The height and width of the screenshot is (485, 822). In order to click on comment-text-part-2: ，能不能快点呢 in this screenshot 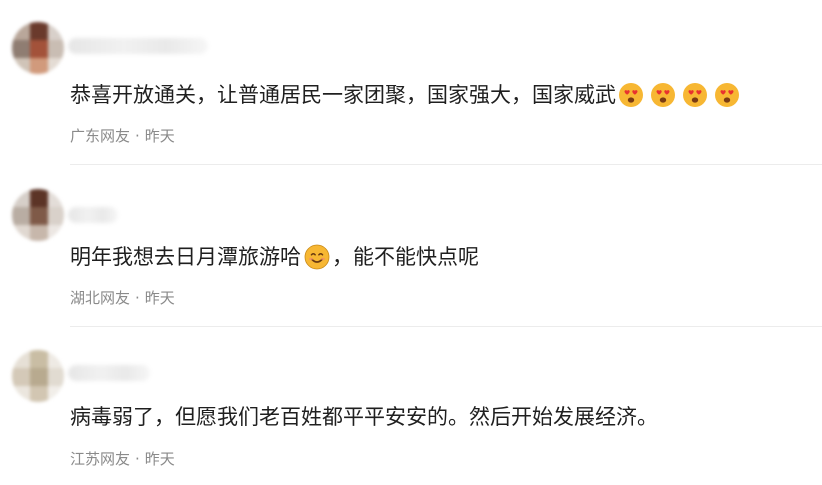, I will do `click(405, 257)`.